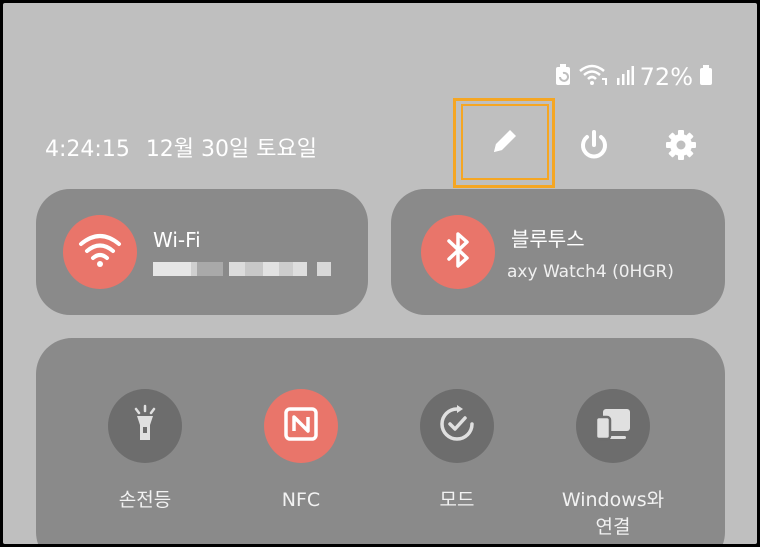  I want to click on bluetooth-tile-text: 블루투스 axy Watch4 (0HGR), so click(590, 252).